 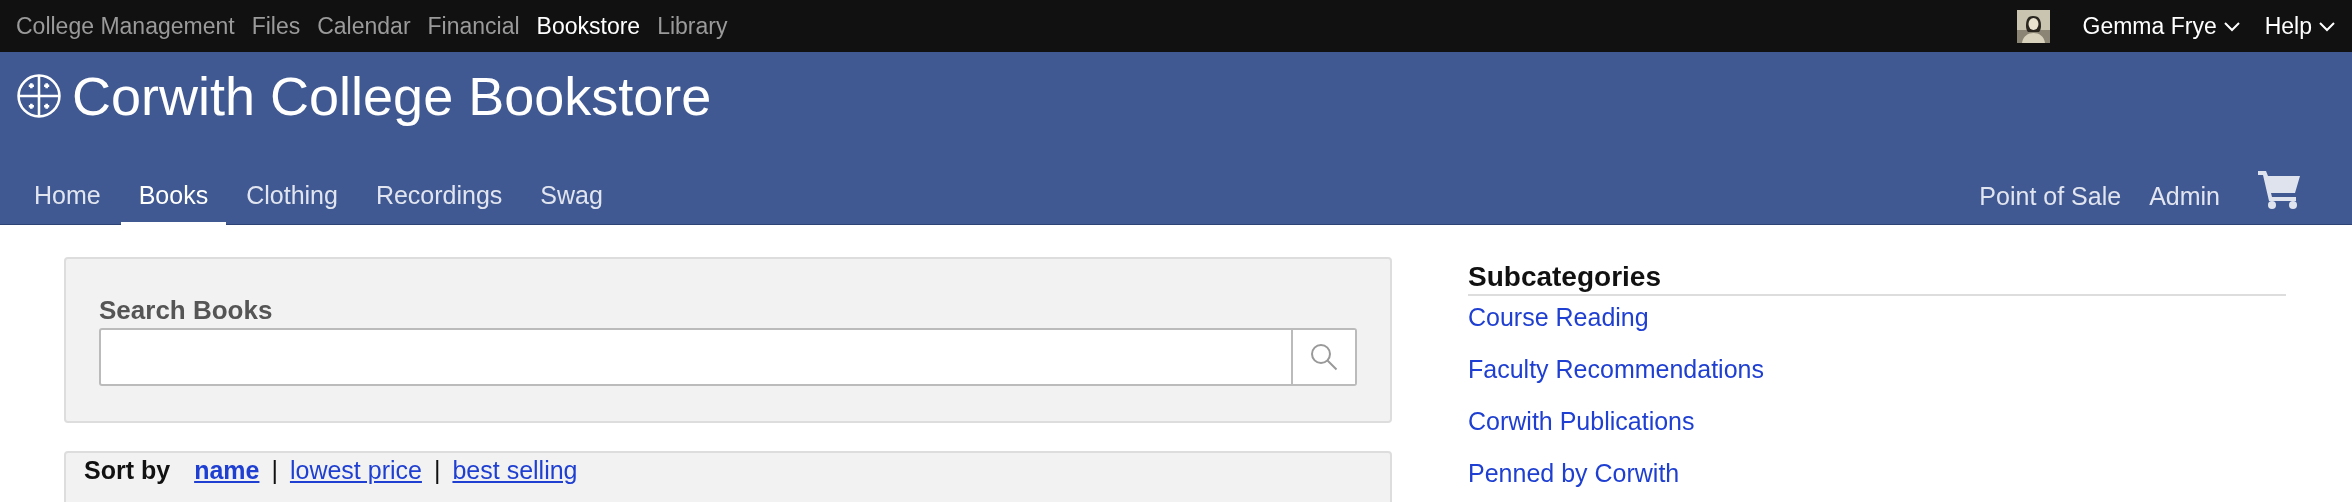 I want to click on app-link: Bookstore, so click(x=588, y=26).